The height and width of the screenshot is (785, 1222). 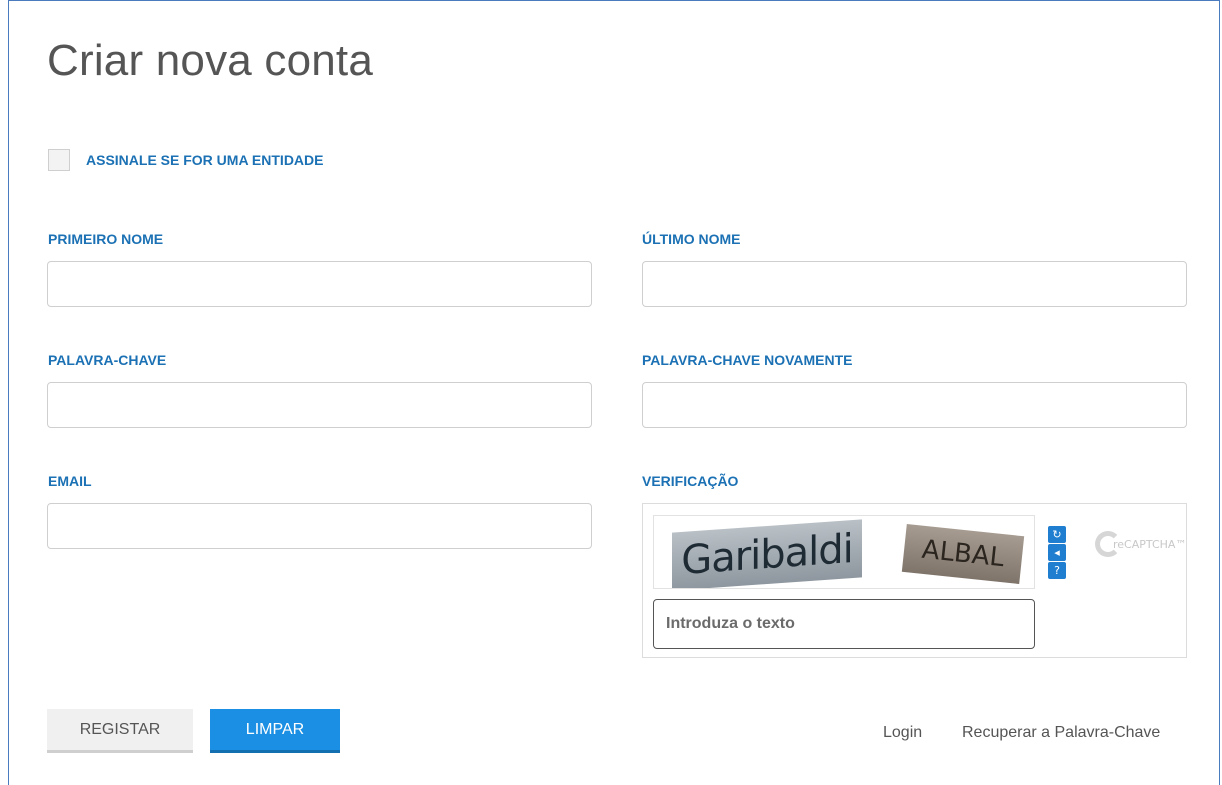 I want to click on password-input, so click(x=319, y=405).